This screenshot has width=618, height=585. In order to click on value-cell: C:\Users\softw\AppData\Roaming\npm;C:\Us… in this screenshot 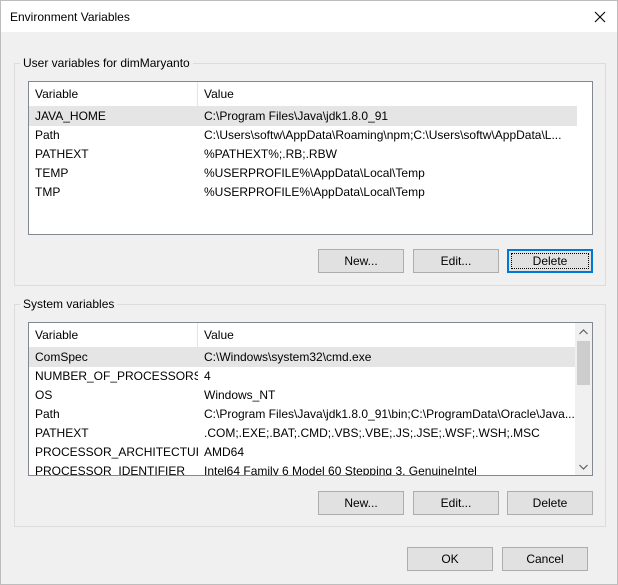, I will do `click(383, 135)`.